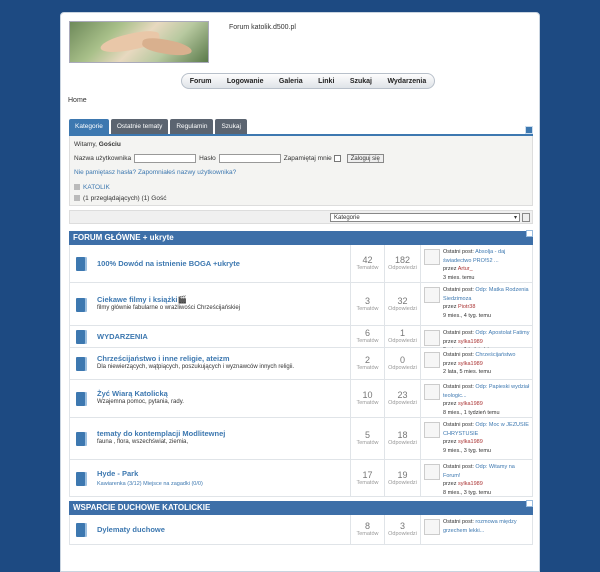 This screenshot has height=572, width=600. Describe the element at coordinates (502, 333) in the screenshot. I see `last-post-link: Odp: Apostolat Fatimy` at that location.